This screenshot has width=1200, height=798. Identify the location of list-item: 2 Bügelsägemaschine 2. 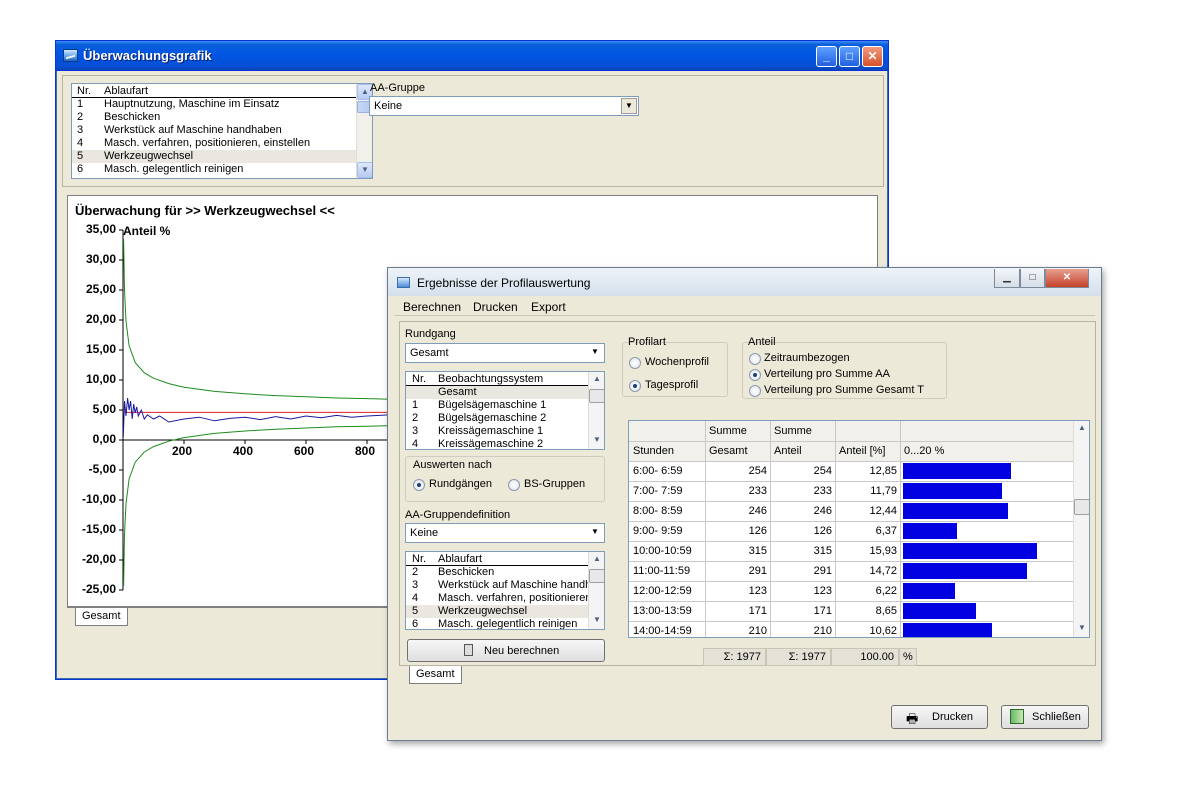
(497, 418).